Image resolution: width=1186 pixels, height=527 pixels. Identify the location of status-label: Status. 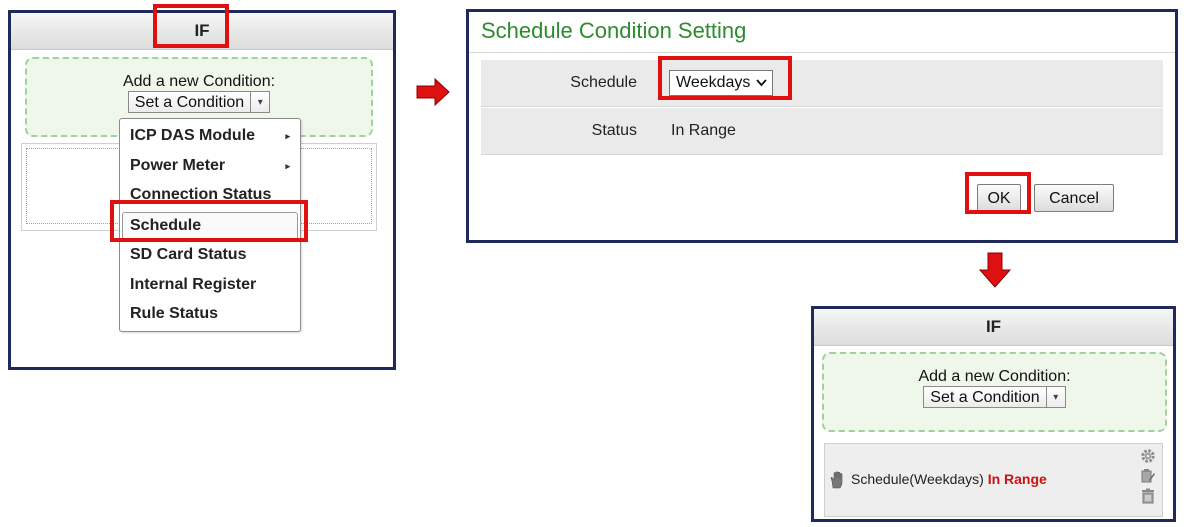
(614, 130).